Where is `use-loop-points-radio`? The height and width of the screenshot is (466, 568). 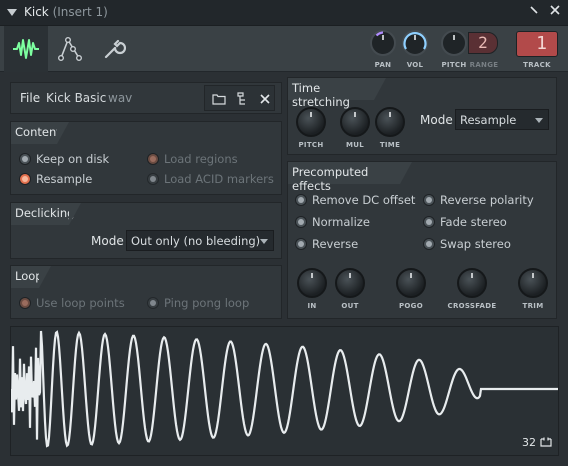 use-loop-points-radio is located at coordinates (25, 303).